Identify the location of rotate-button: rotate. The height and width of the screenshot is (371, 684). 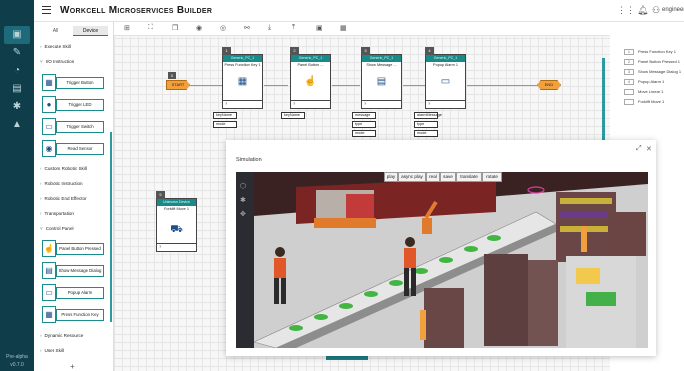
(492, 177).